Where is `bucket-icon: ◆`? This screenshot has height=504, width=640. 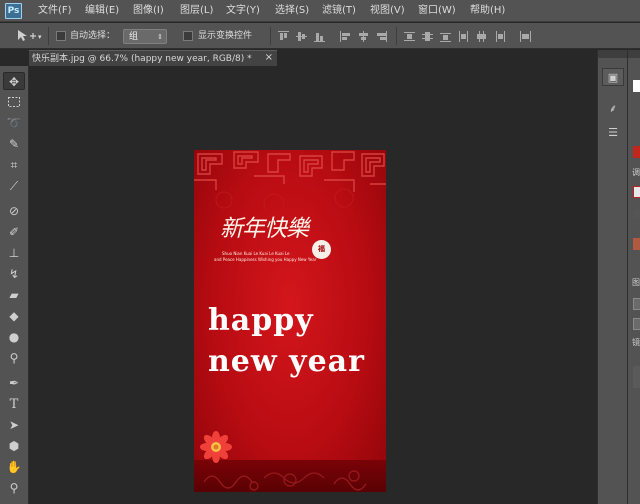 bucket-icon: ◆ is located at coordinates (14, 316).